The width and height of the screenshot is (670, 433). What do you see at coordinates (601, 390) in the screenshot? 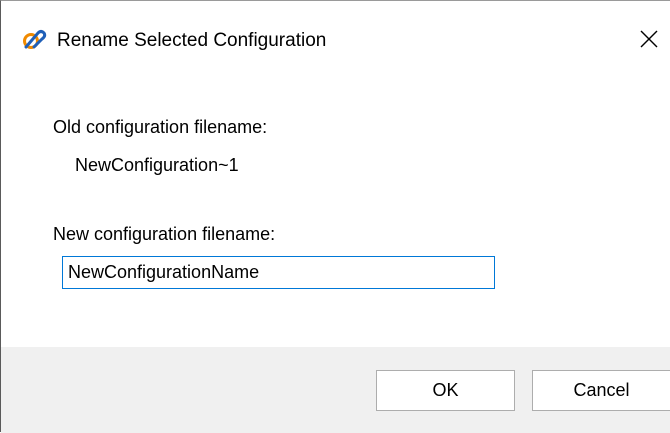
I see `cancel-button: Cancel` at bounding box center [601, 390].